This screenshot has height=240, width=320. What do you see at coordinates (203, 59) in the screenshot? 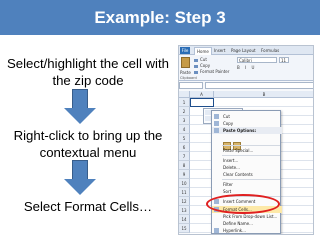
I see `cut-label: Cut` at bounding box center [203, 59].